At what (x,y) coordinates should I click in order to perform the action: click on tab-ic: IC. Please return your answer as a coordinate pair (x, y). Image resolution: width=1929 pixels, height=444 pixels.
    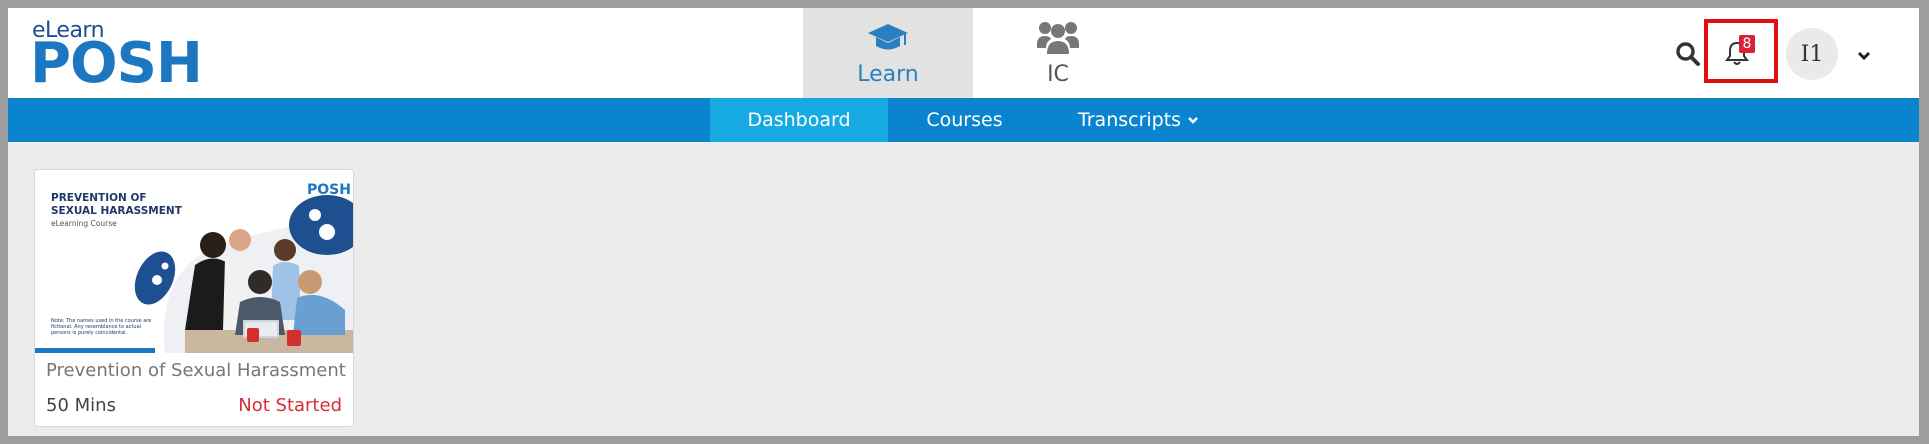
    Looking at the image, I should click on (1058, 53).